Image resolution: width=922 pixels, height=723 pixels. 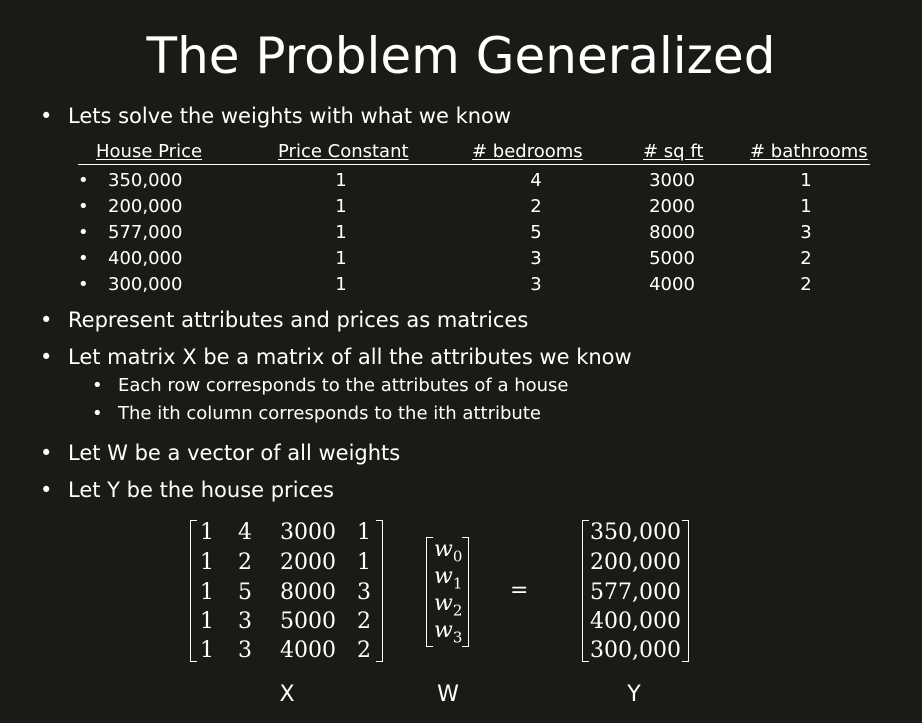 What do you see at coordinates (461, 285) in the screenshot?
I see `table-row: • 300,000 1 3 4000 2` at bounding box center [461, 285].